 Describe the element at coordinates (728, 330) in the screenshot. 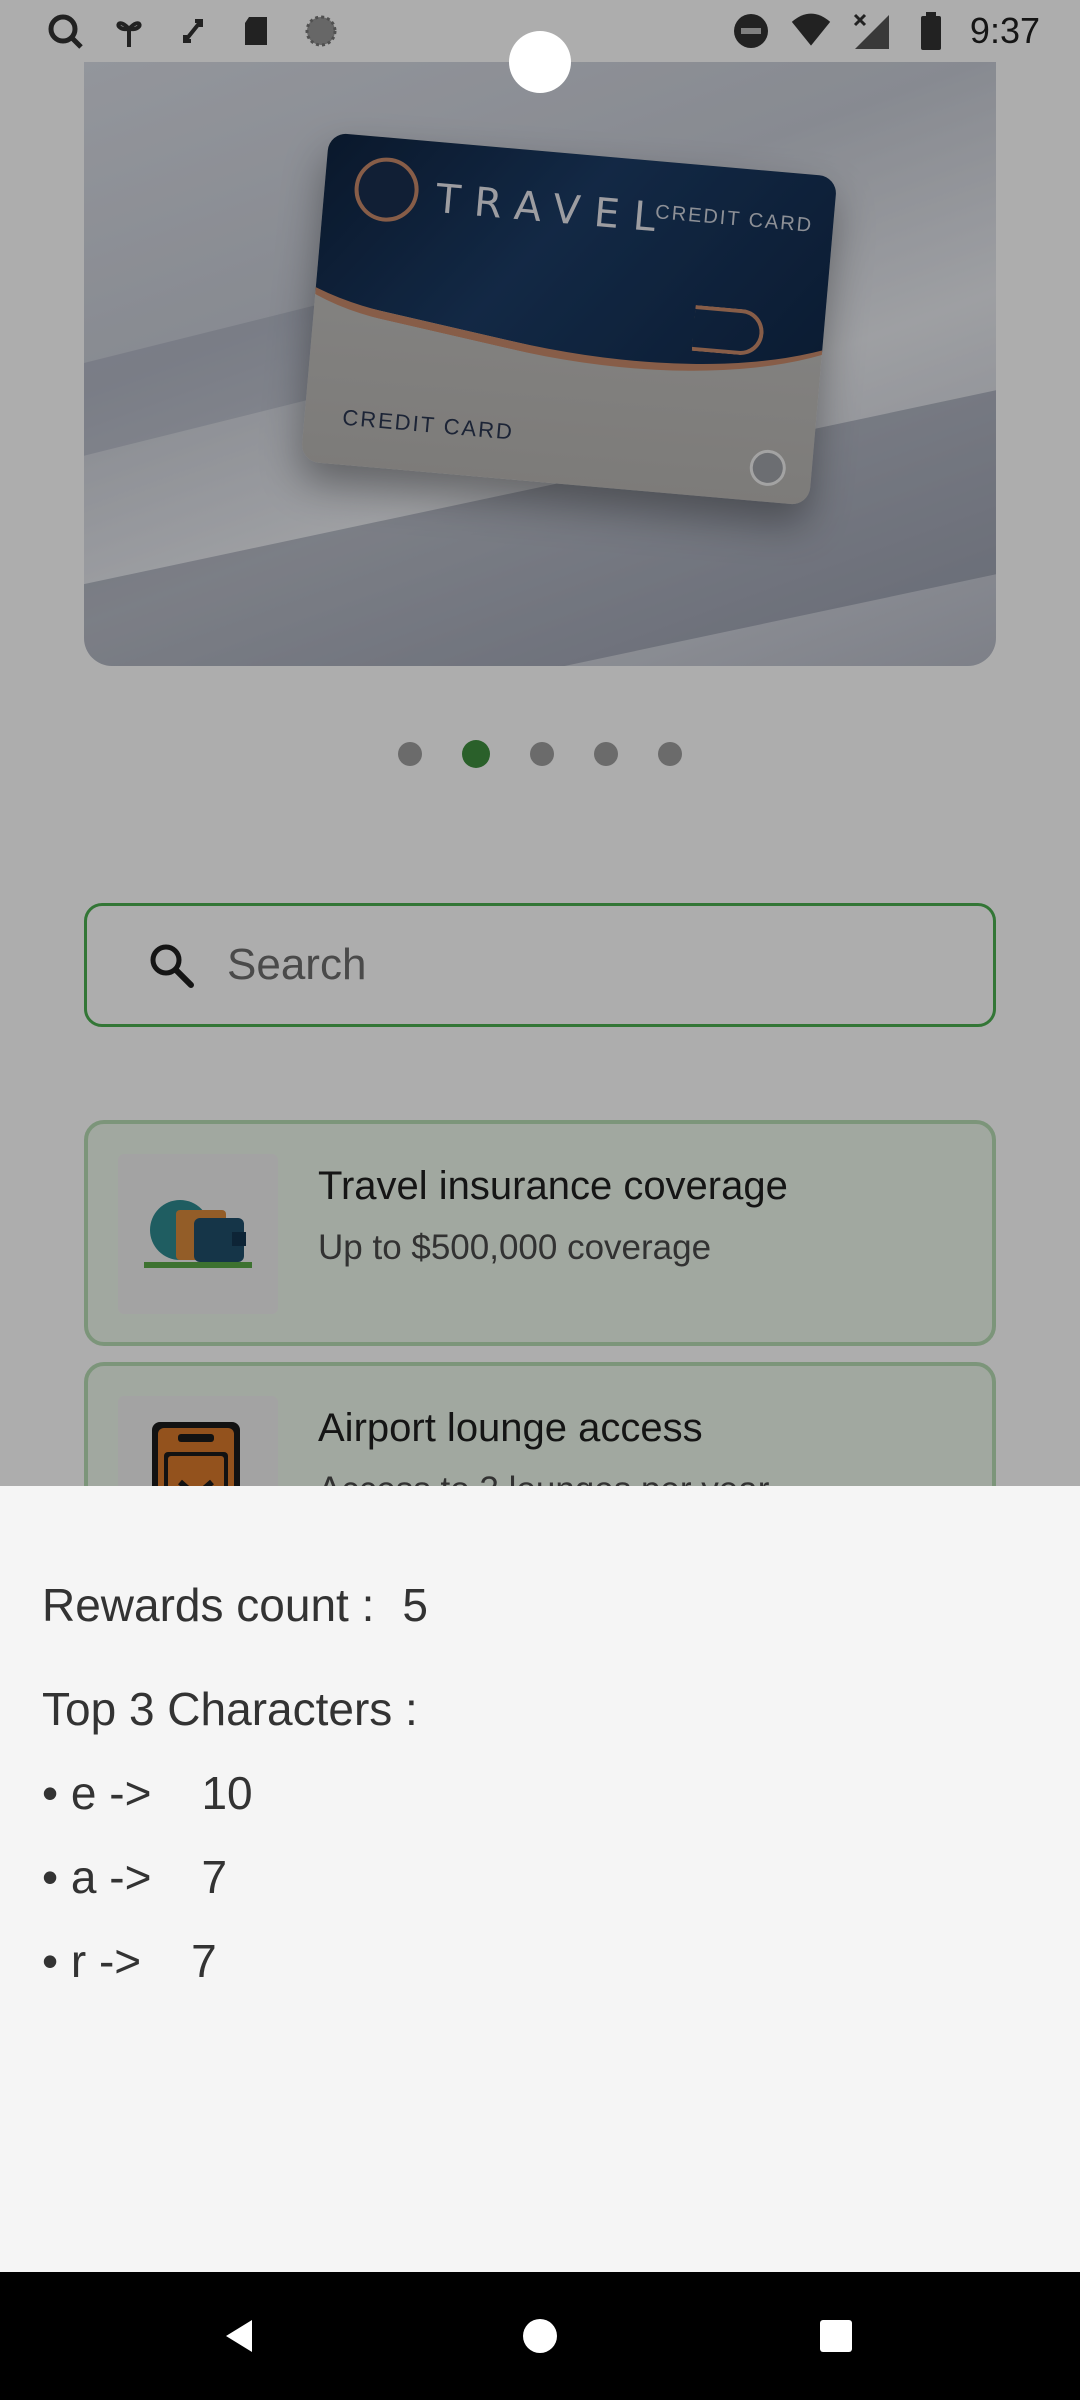

I see `contactless-icon` at that location.